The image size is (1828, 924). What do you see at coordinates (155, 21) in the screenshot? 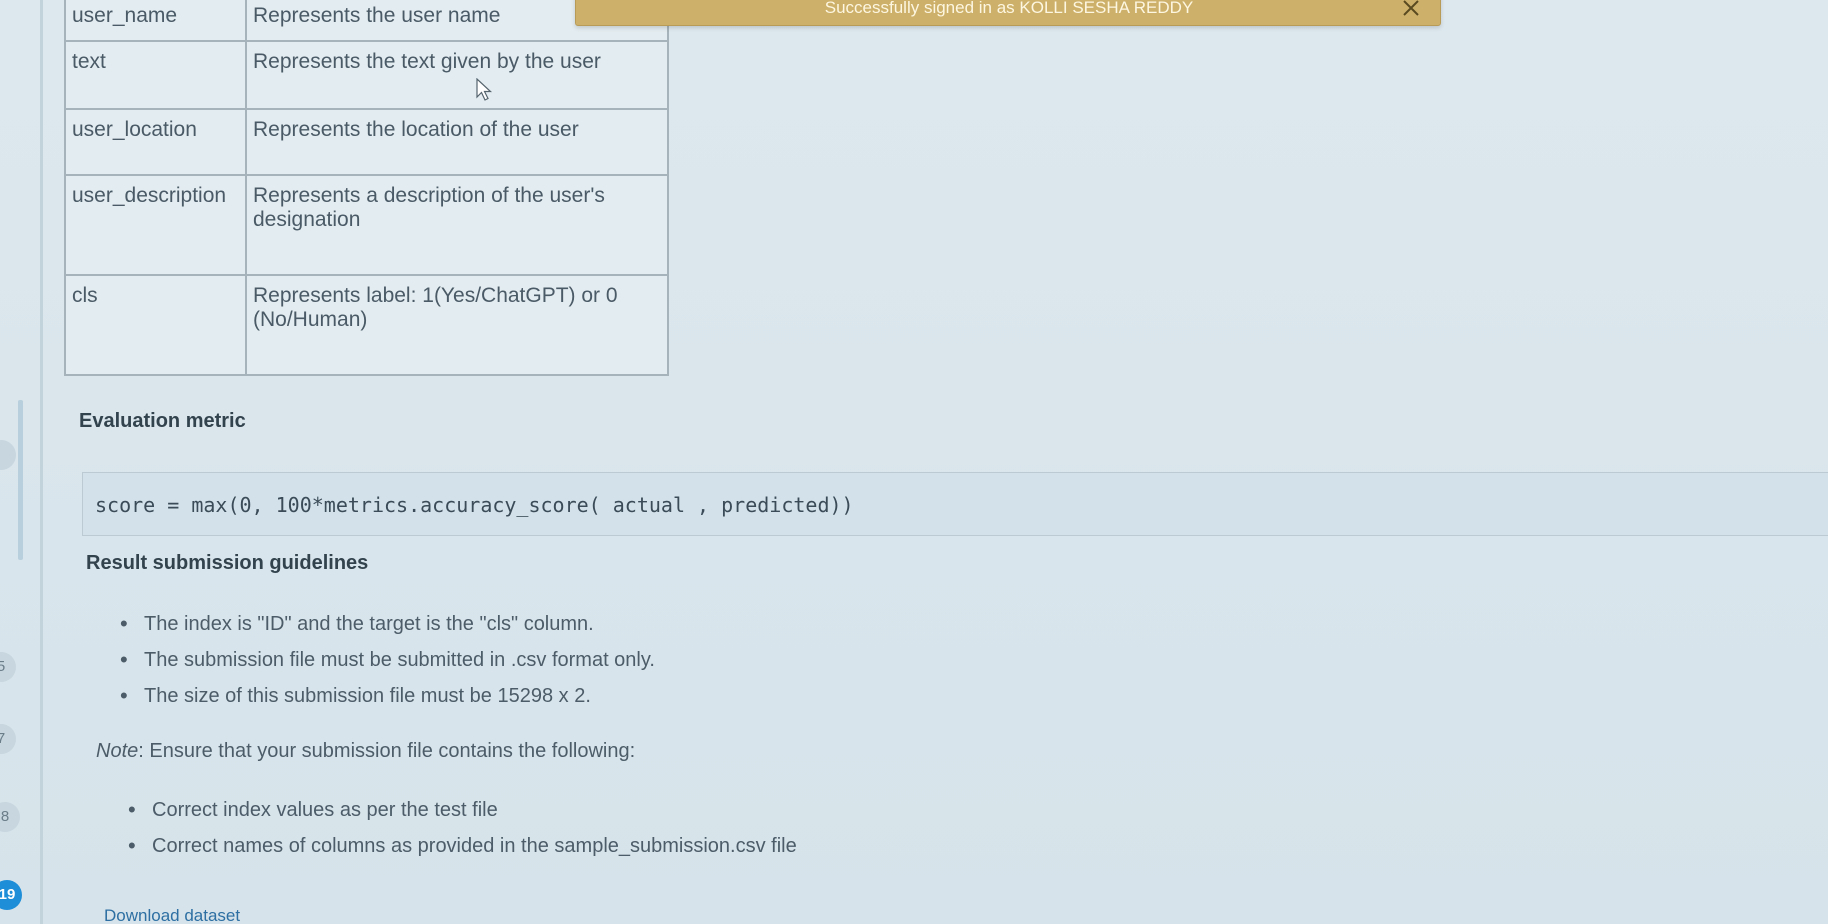
I see `attribute-name-cell: user_name` at bounding box center [155, 21].